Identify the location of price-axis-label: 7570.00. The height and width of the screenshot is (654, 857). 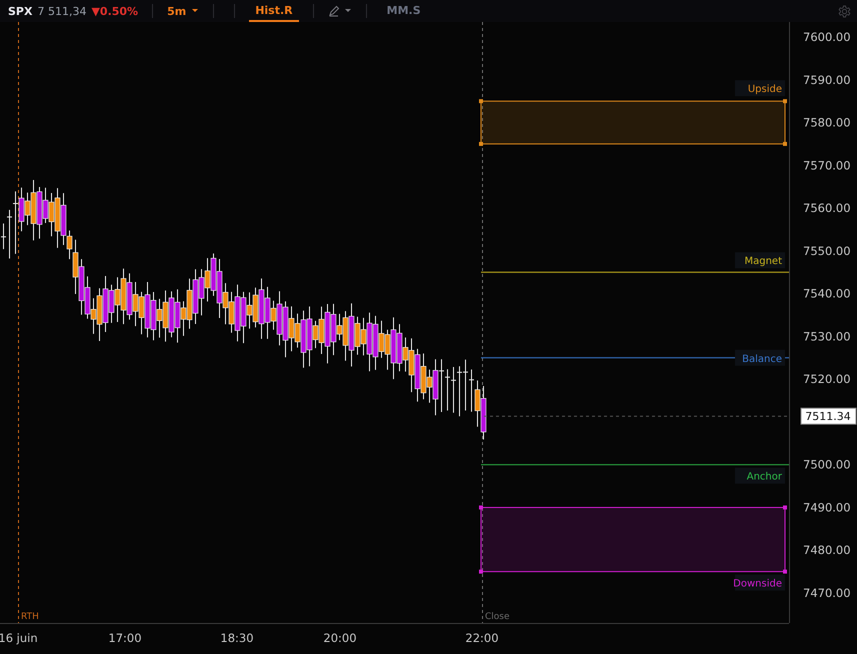
(827, 165).